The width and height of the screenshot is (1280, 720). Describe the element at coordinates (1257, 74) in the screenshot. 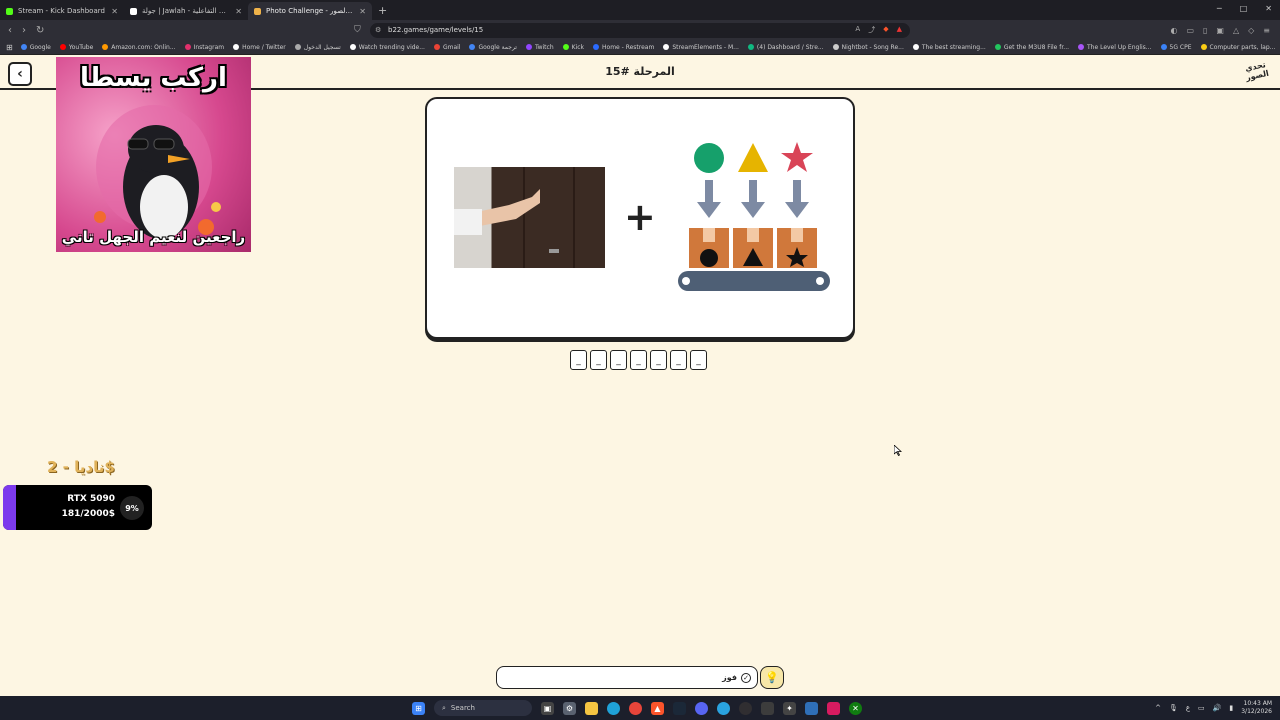

I see `site-logo: تحدي الصور` at that location.